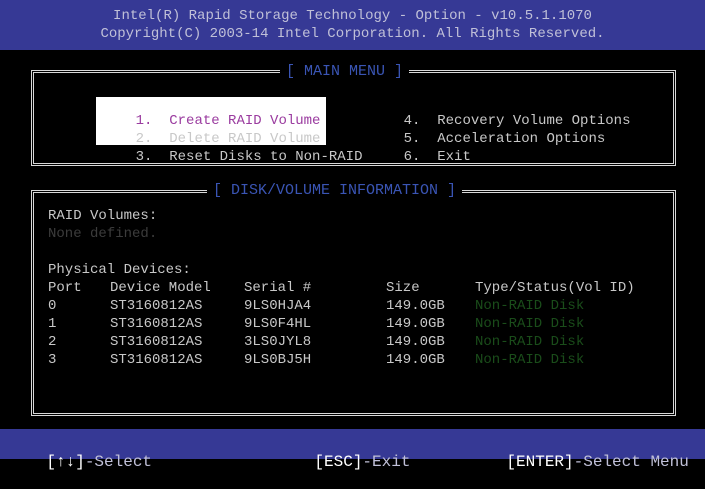 The height and width of the screenshot is (489, 705). What do you see at coordinates (52, 324) in the screenshot?
I see `cell-port: 1` at bounding box center [52, 324].